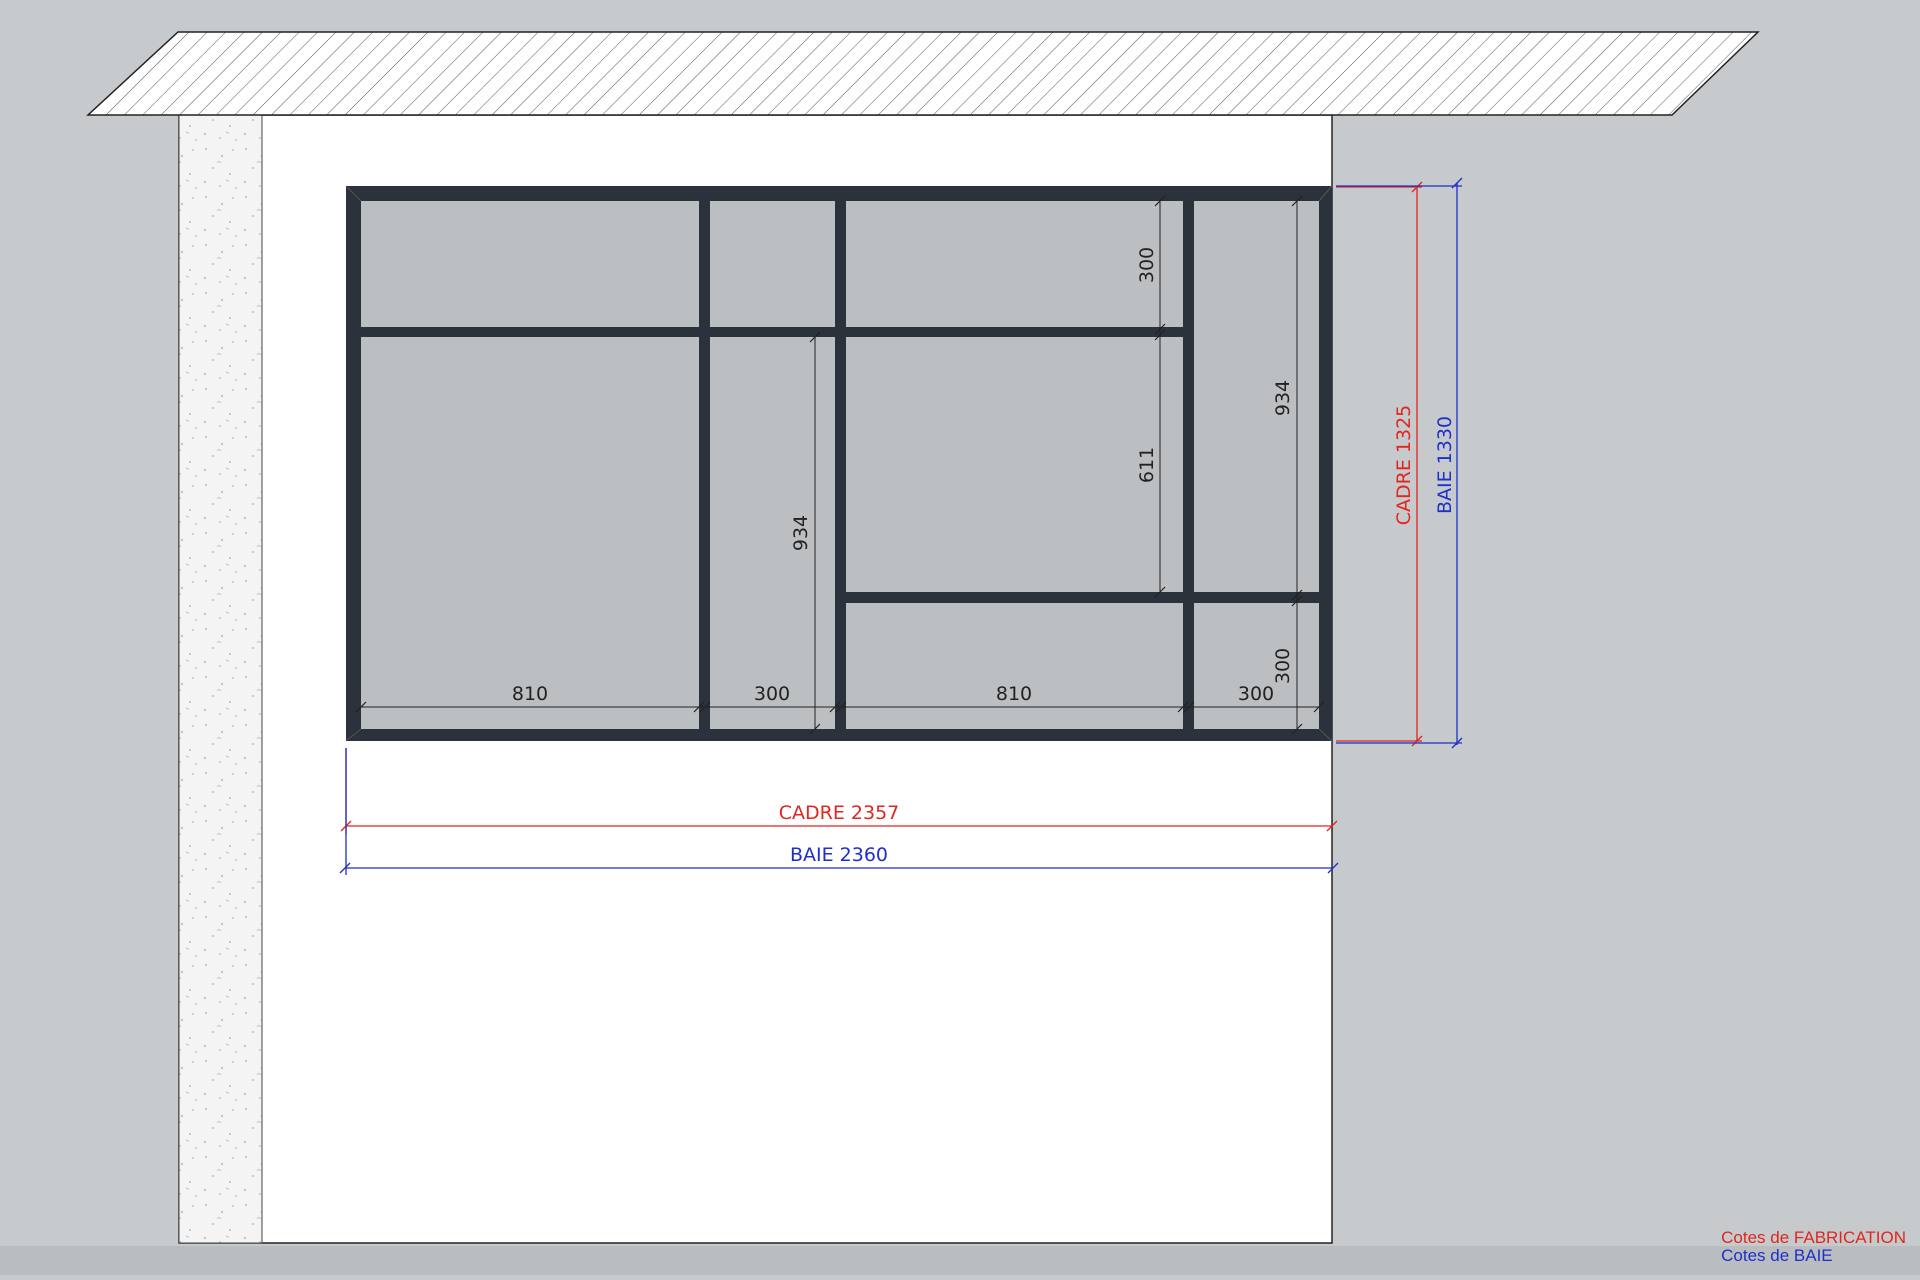  Describe the element at coordinates (1256, 694) in the screenshot. I see `dim-width-4: 300` at that location.